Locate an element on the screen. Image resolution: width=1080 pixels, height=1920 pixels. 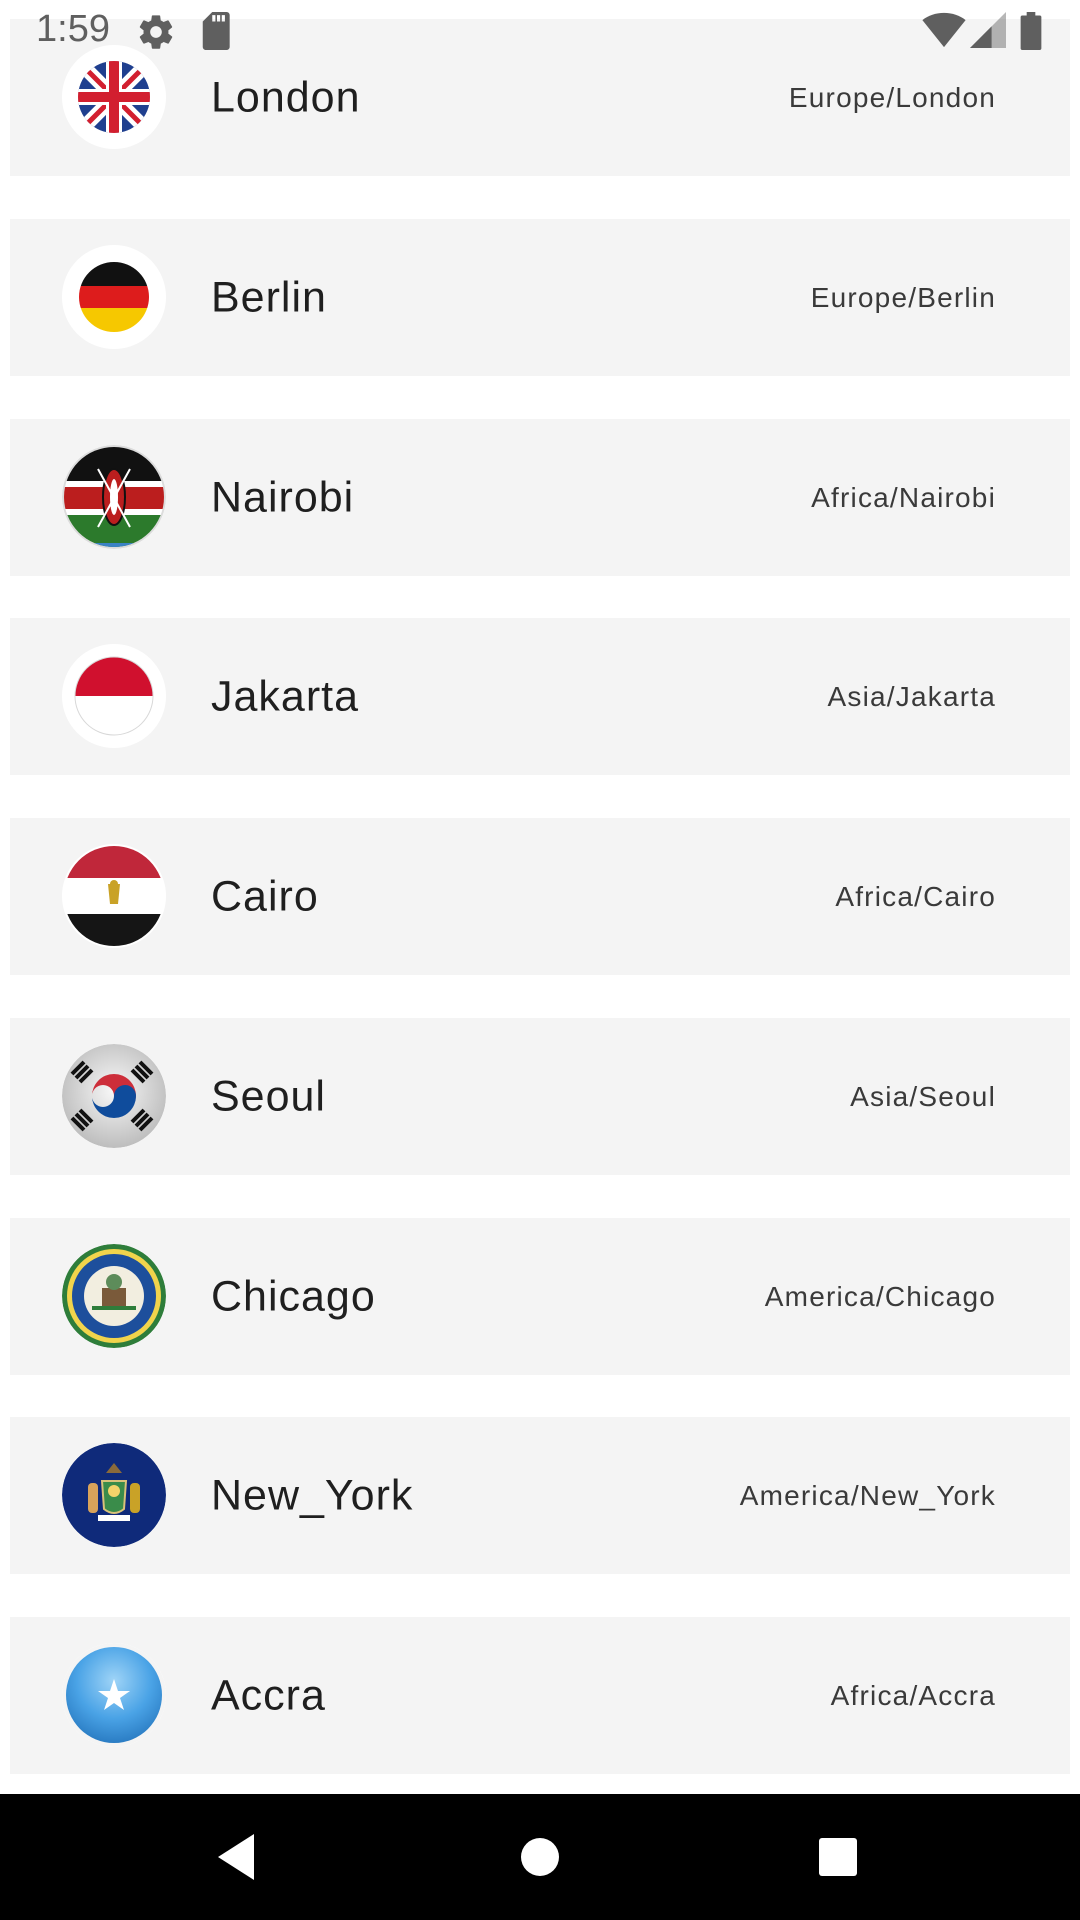
city-name: Seoul is located at coordinates (268, 1096).